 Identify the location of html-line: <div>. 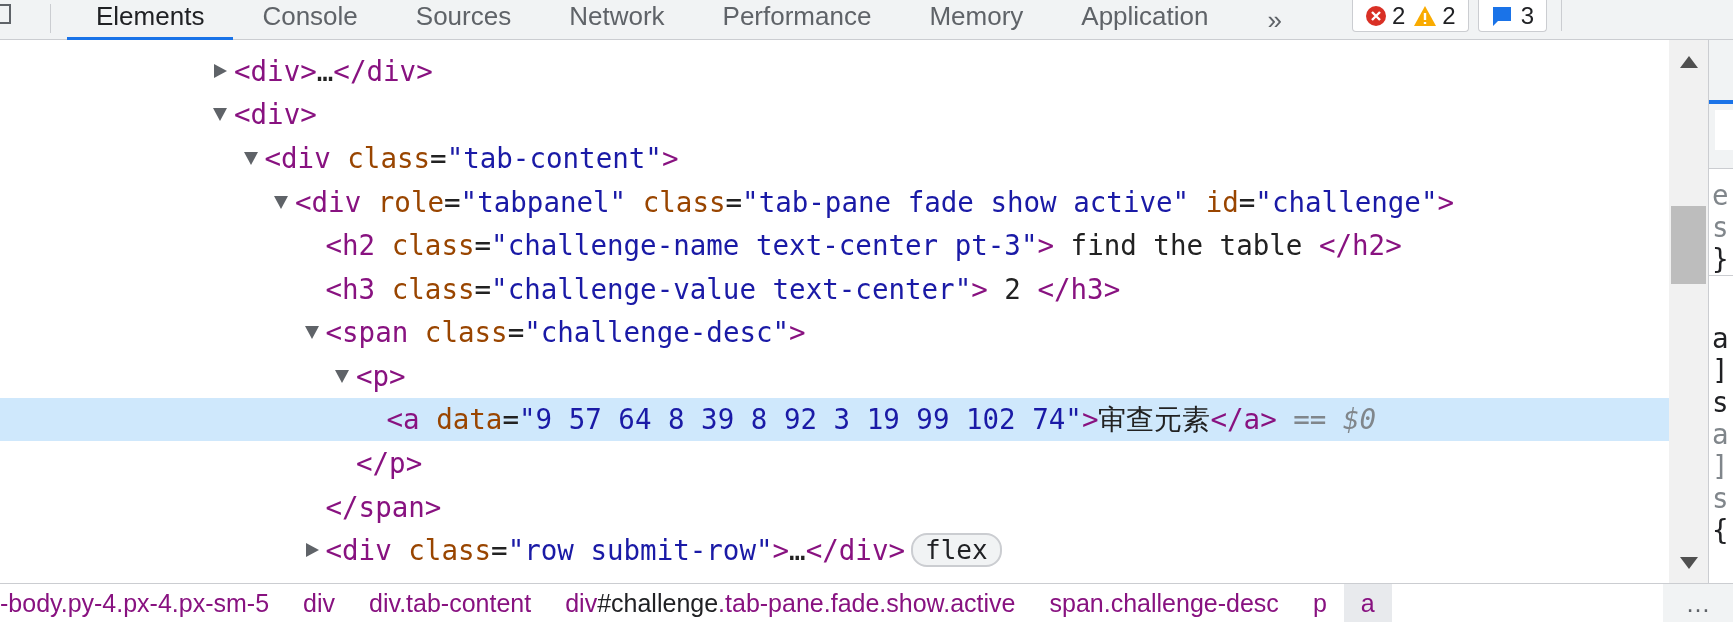
(275, 114).